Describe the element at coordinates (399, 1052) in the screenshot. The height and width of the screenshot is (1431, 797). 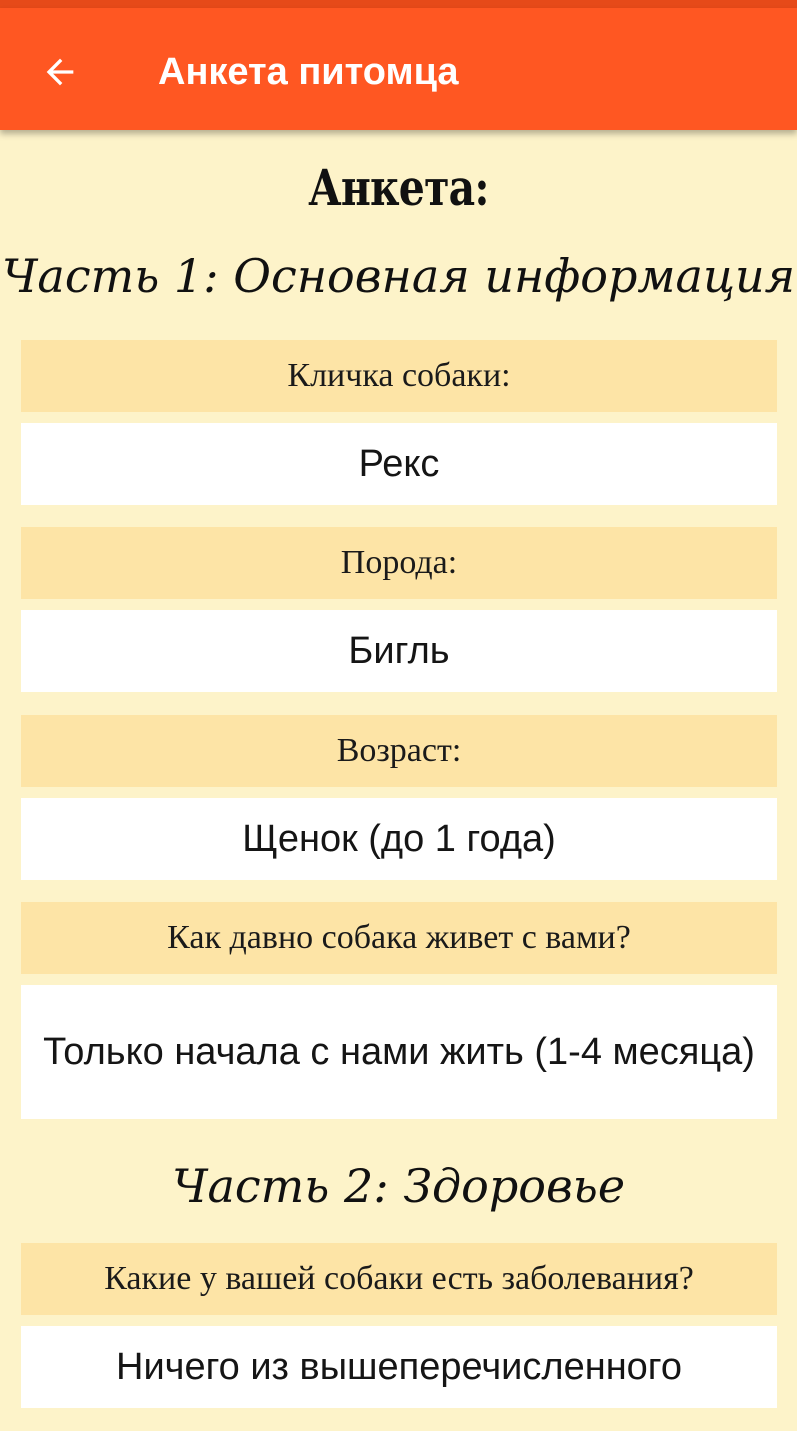
I see `answer-time-with-owner: Только начала с нами жить (1-4 месяца)` at that location.